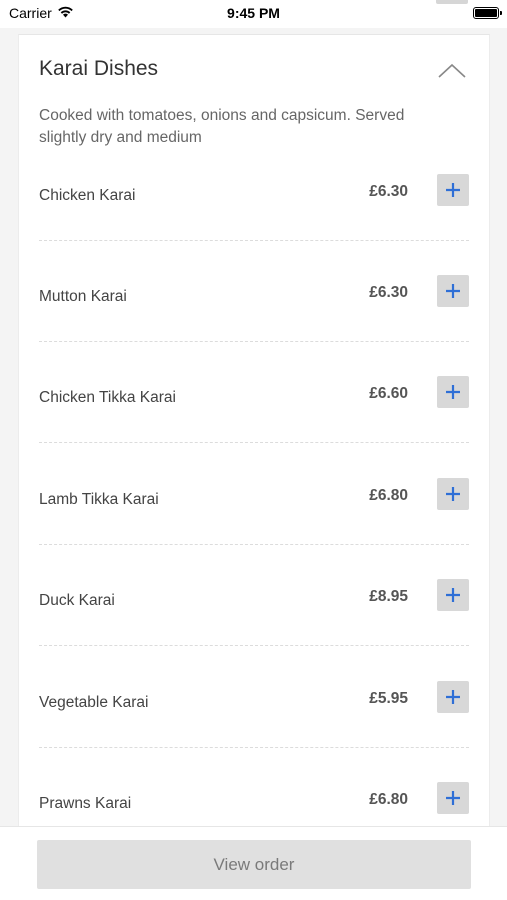 This screenshot has width=507, height=900. I want to click on menu-item: Vegetable Karai £5.95, so click(254, 735).